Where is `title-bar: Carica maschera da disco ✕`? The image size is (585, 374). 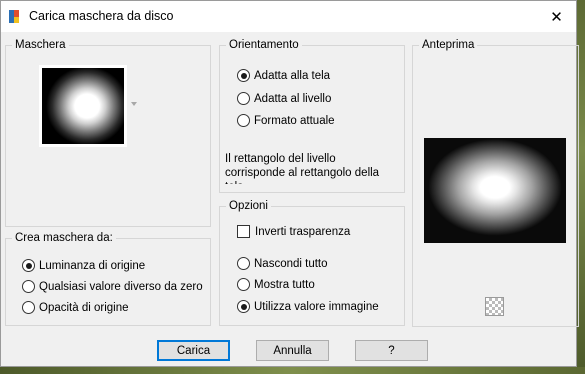 title-bar: Carica maschera da disco ✕ is located at coordinates (288, 16).